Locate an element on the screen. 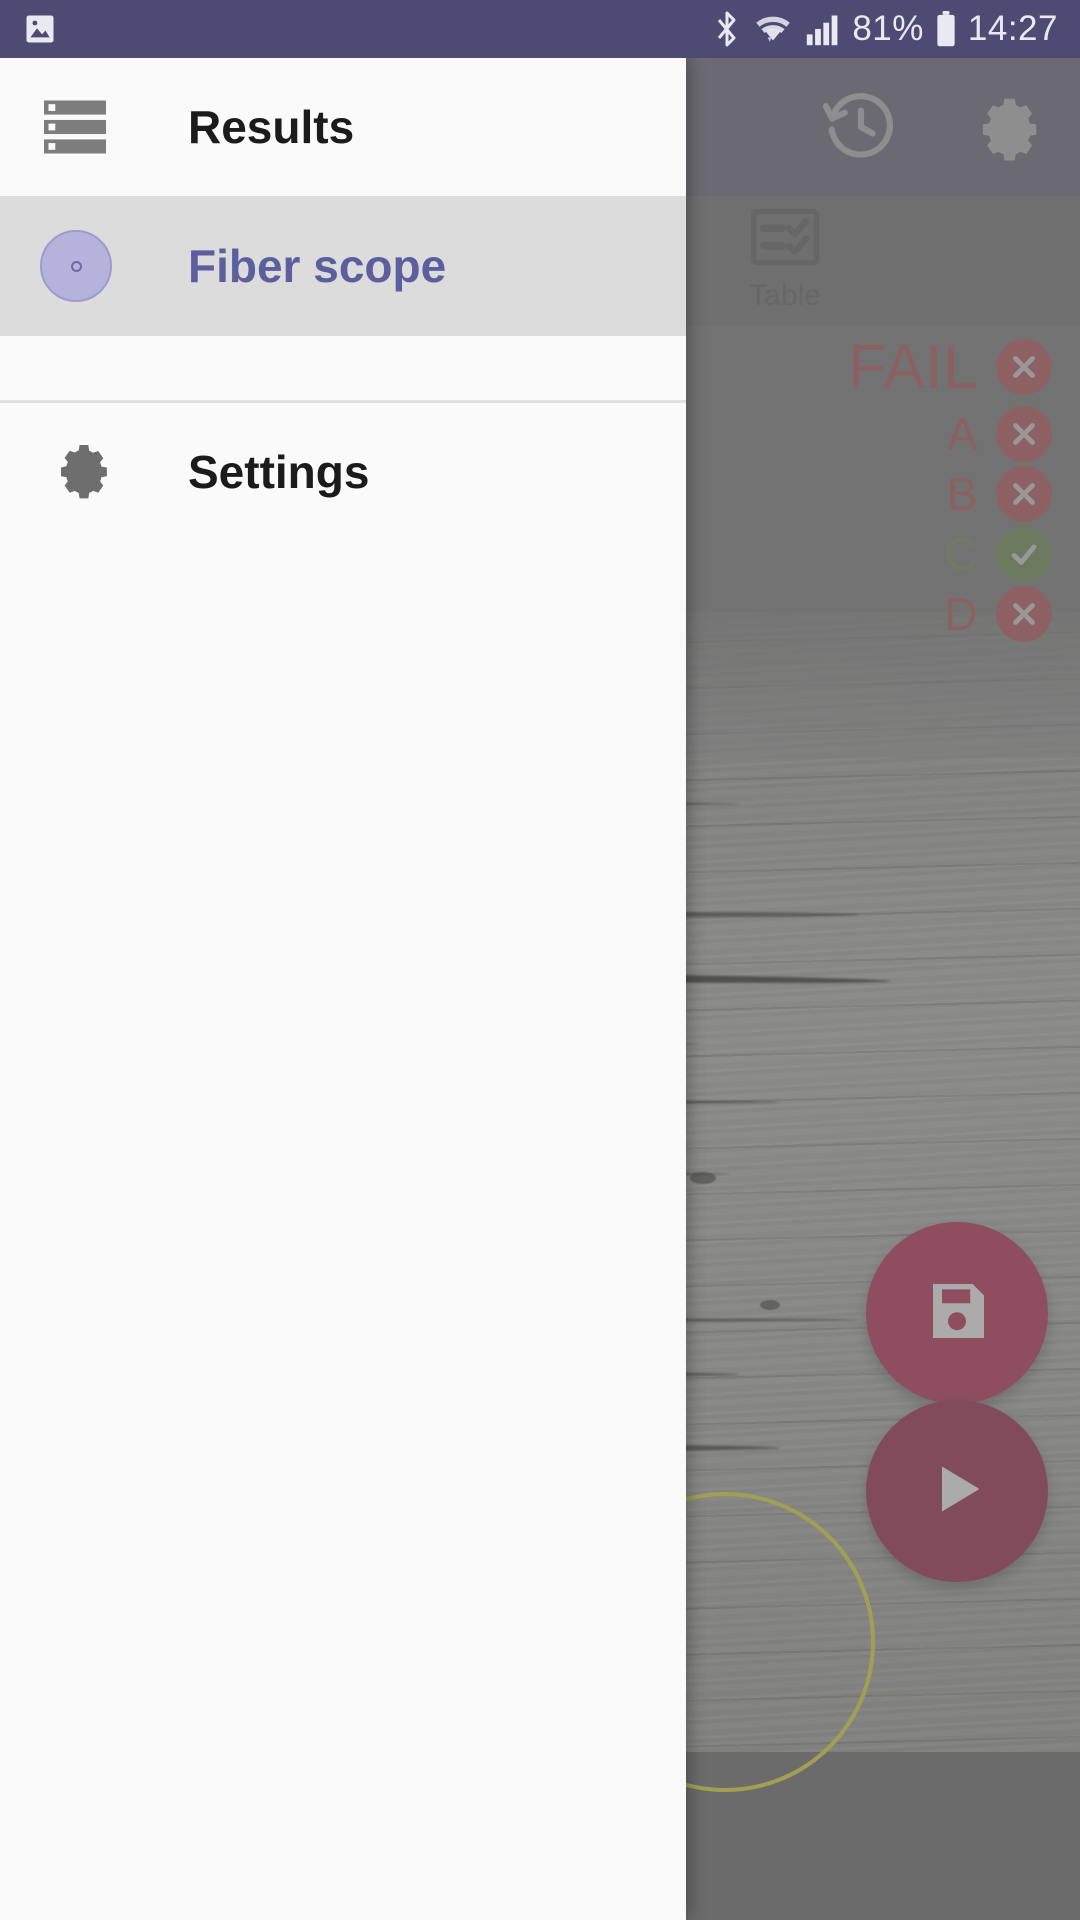 This screenshot has width=1080, height=1920. status-indicators: 81% 14:27 is located at coordinates (885, 29).